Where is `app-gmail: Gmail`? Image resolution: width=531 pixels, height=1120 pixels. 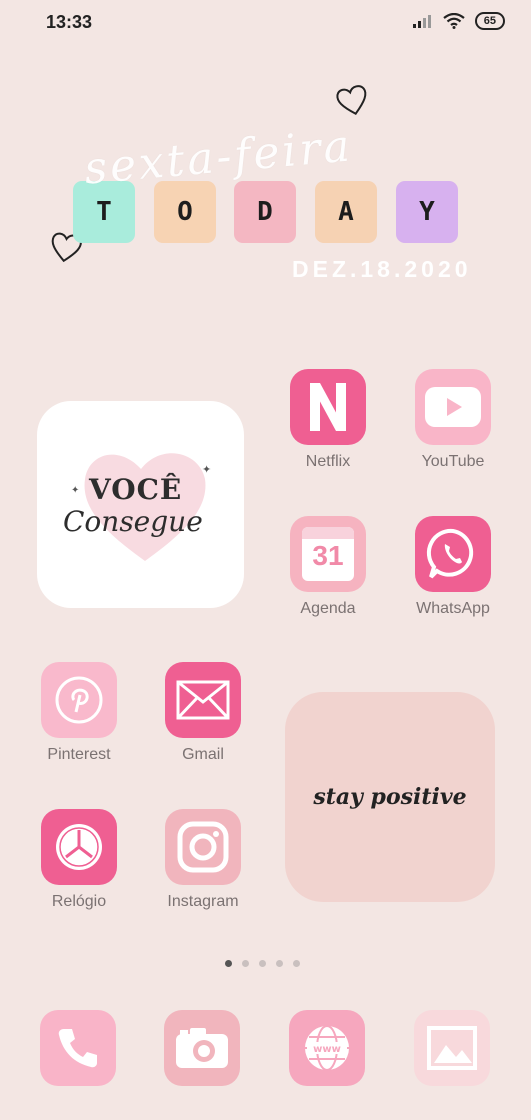
app-gmail: Gmail is located at coordinates (203, 713).